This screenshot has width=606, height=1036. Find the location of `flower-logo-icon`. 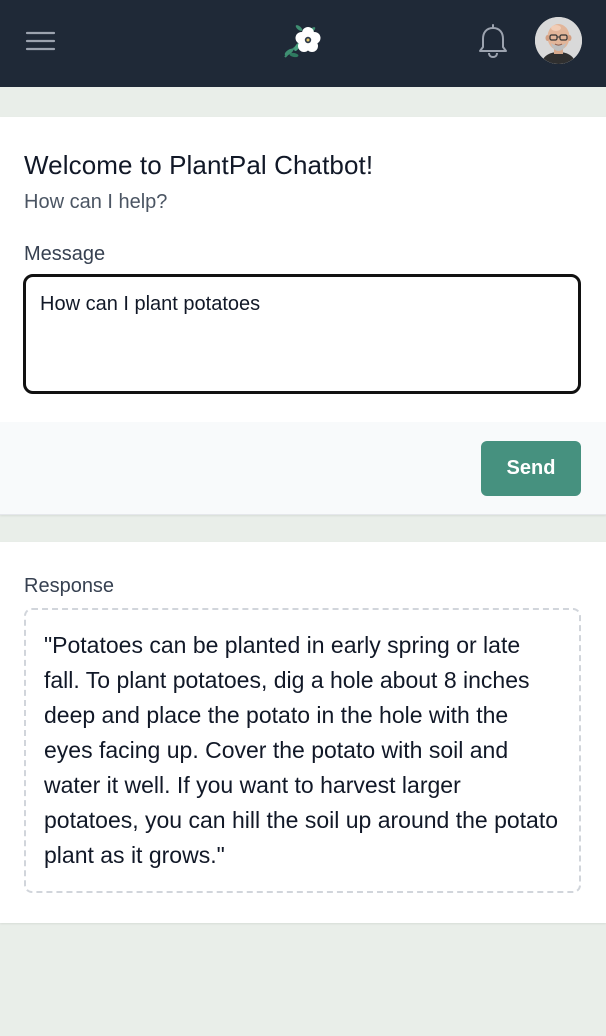

flower-logo-icon is located at coordinates (302, 40).